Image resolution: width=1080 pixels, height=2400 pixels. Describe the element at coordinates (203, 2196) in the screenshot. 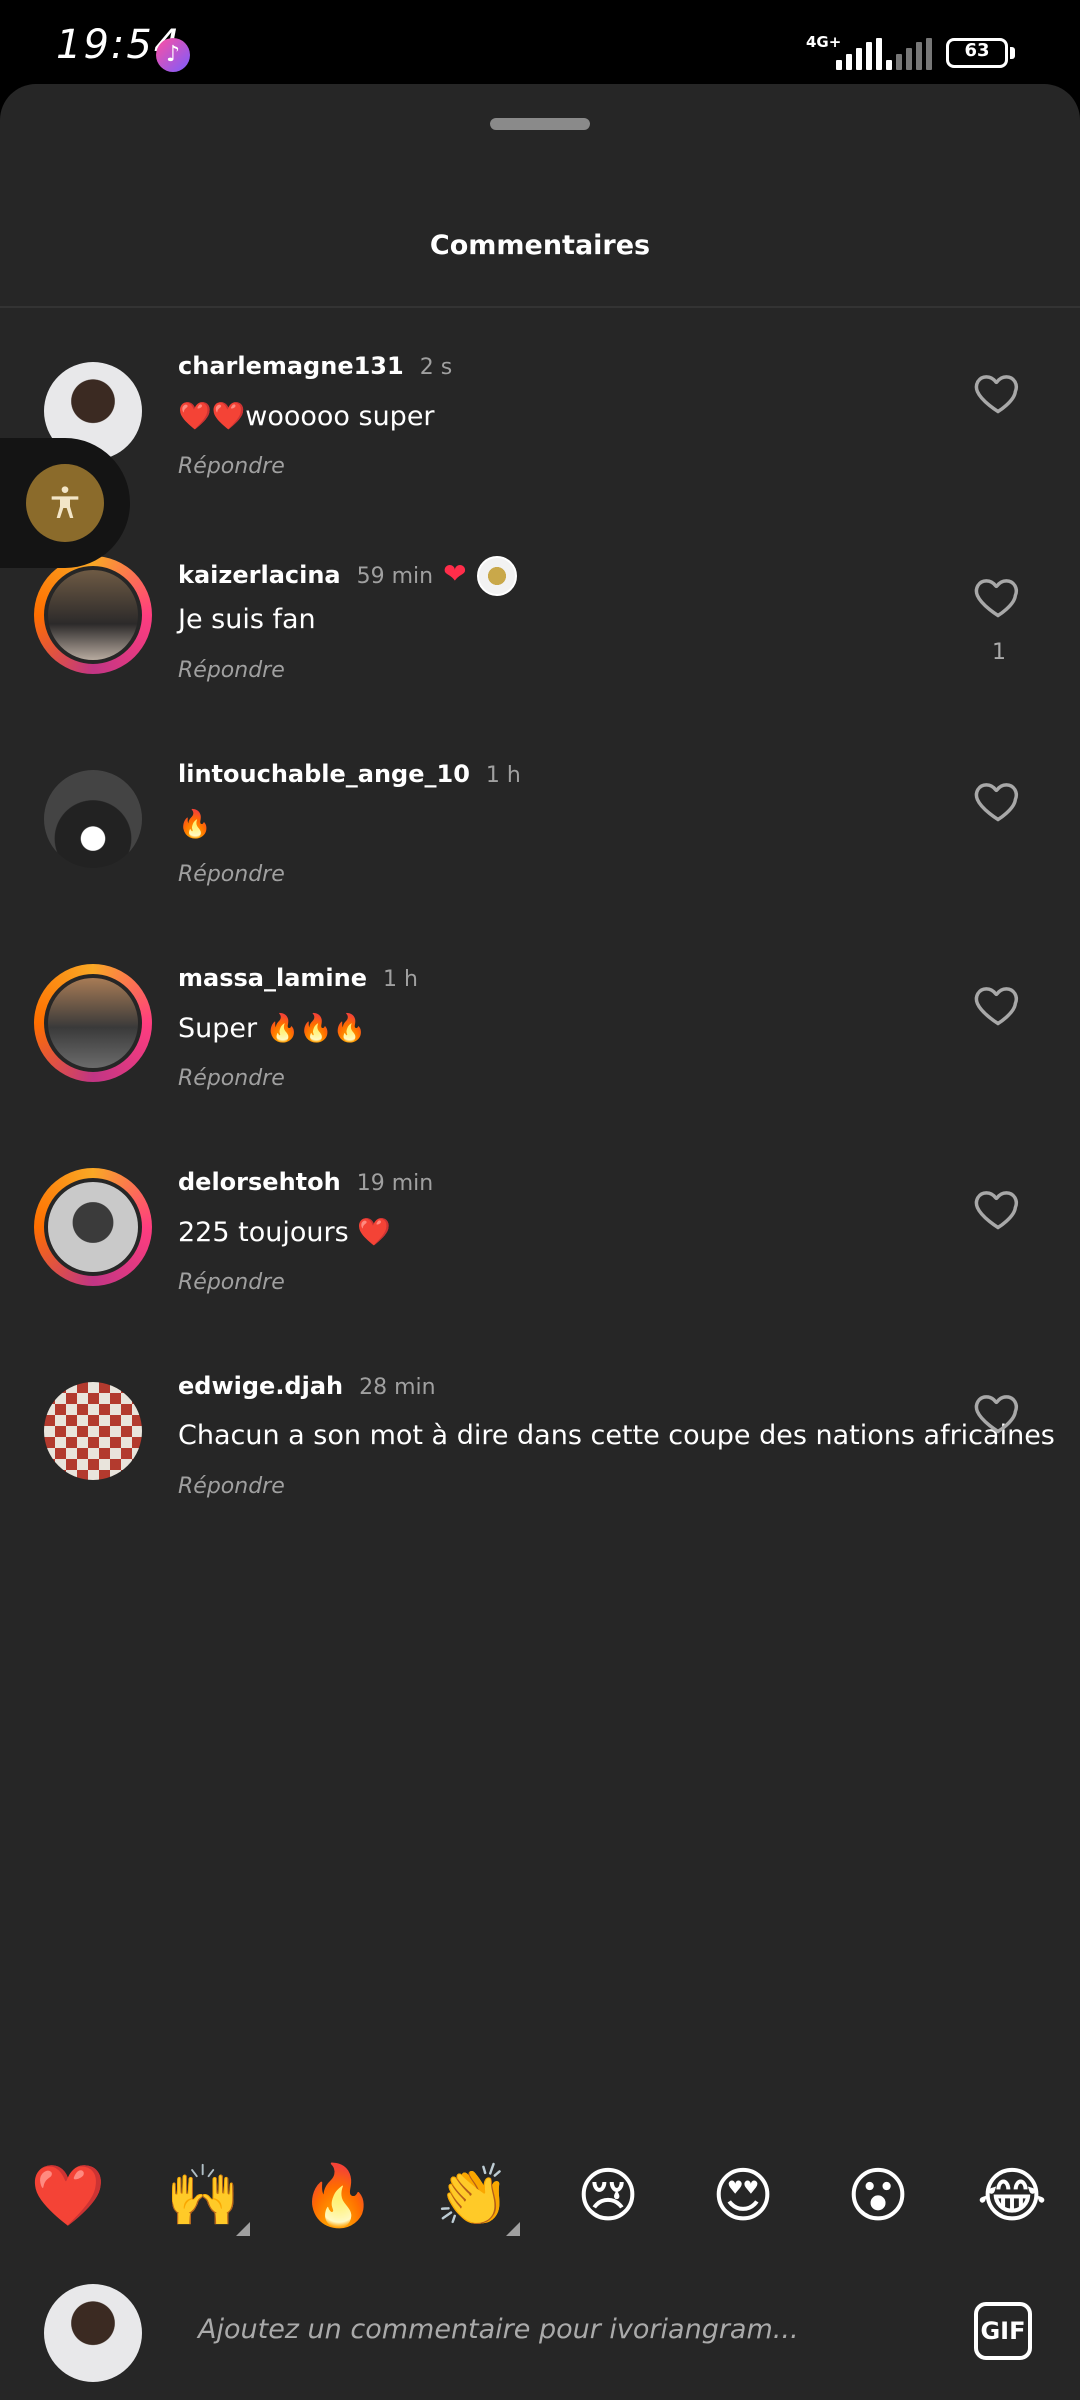

I see `reaction-raised-hands: 🙌` at that location.